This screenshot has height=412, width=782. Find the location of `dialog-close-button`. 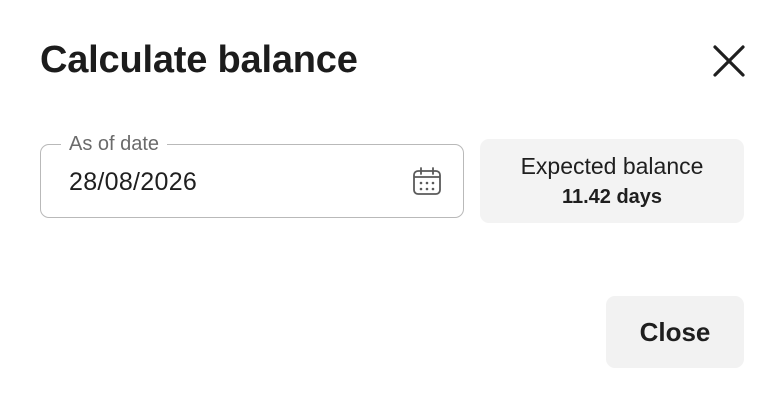

dialog-close-button is located at coordinates (729, 61).